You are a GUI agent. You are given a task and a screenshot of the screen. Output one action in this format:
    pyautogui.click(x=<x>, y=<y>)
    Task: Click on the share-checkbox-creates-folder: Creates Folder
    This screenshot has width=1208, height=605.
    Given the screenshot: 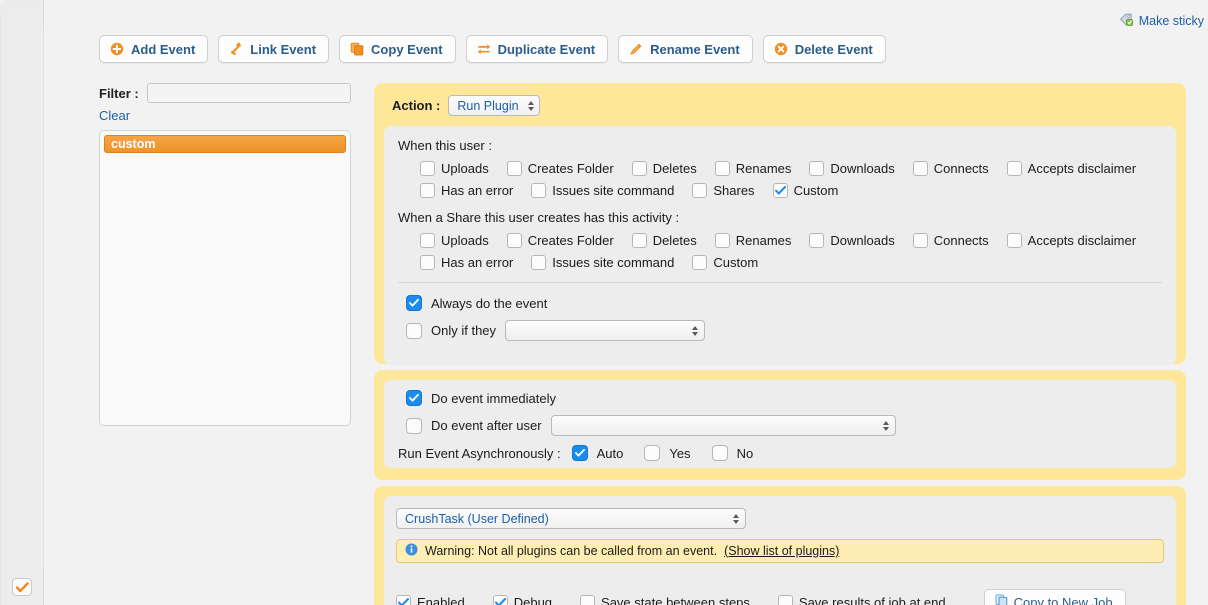 What is the action you would take?
    pyautogui.click(x=560, y=240)
    